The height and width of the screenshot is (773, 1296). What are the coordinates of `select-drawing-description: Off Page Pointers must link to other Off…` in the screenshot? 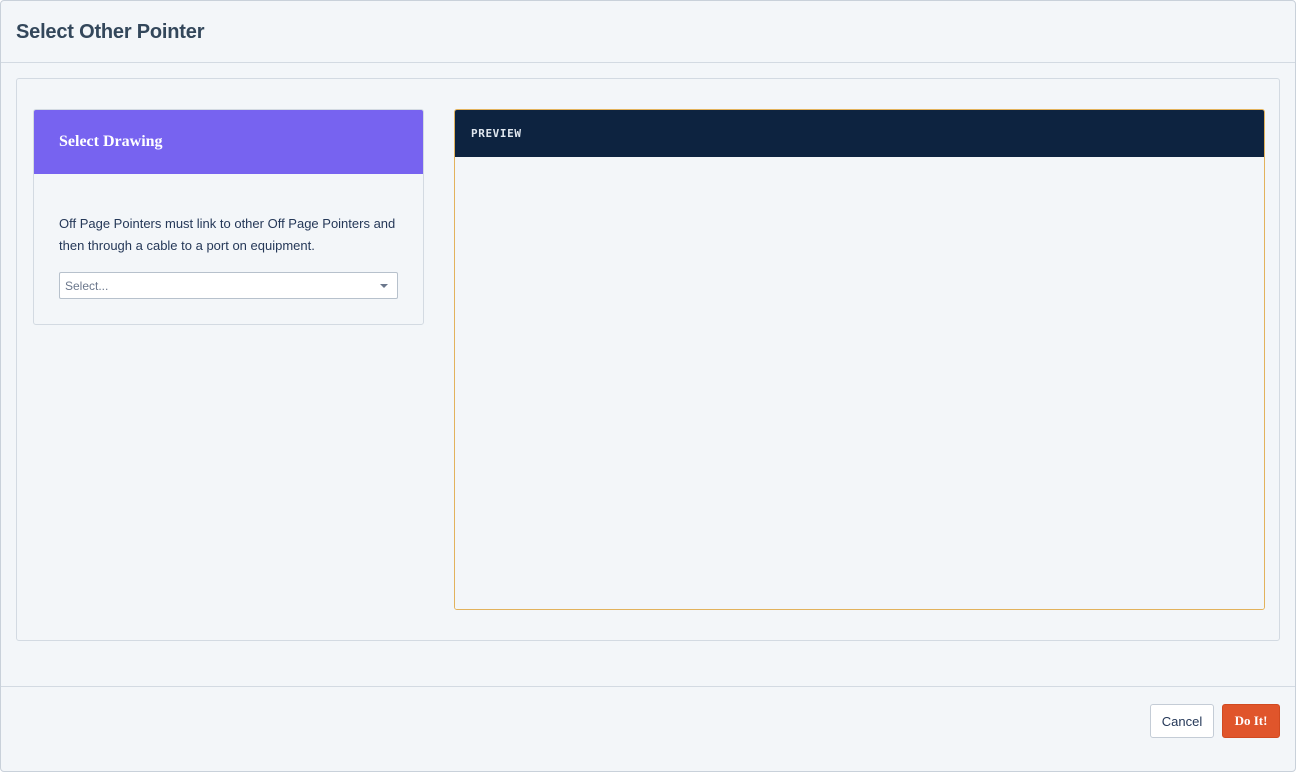 It's located at (227, 234).